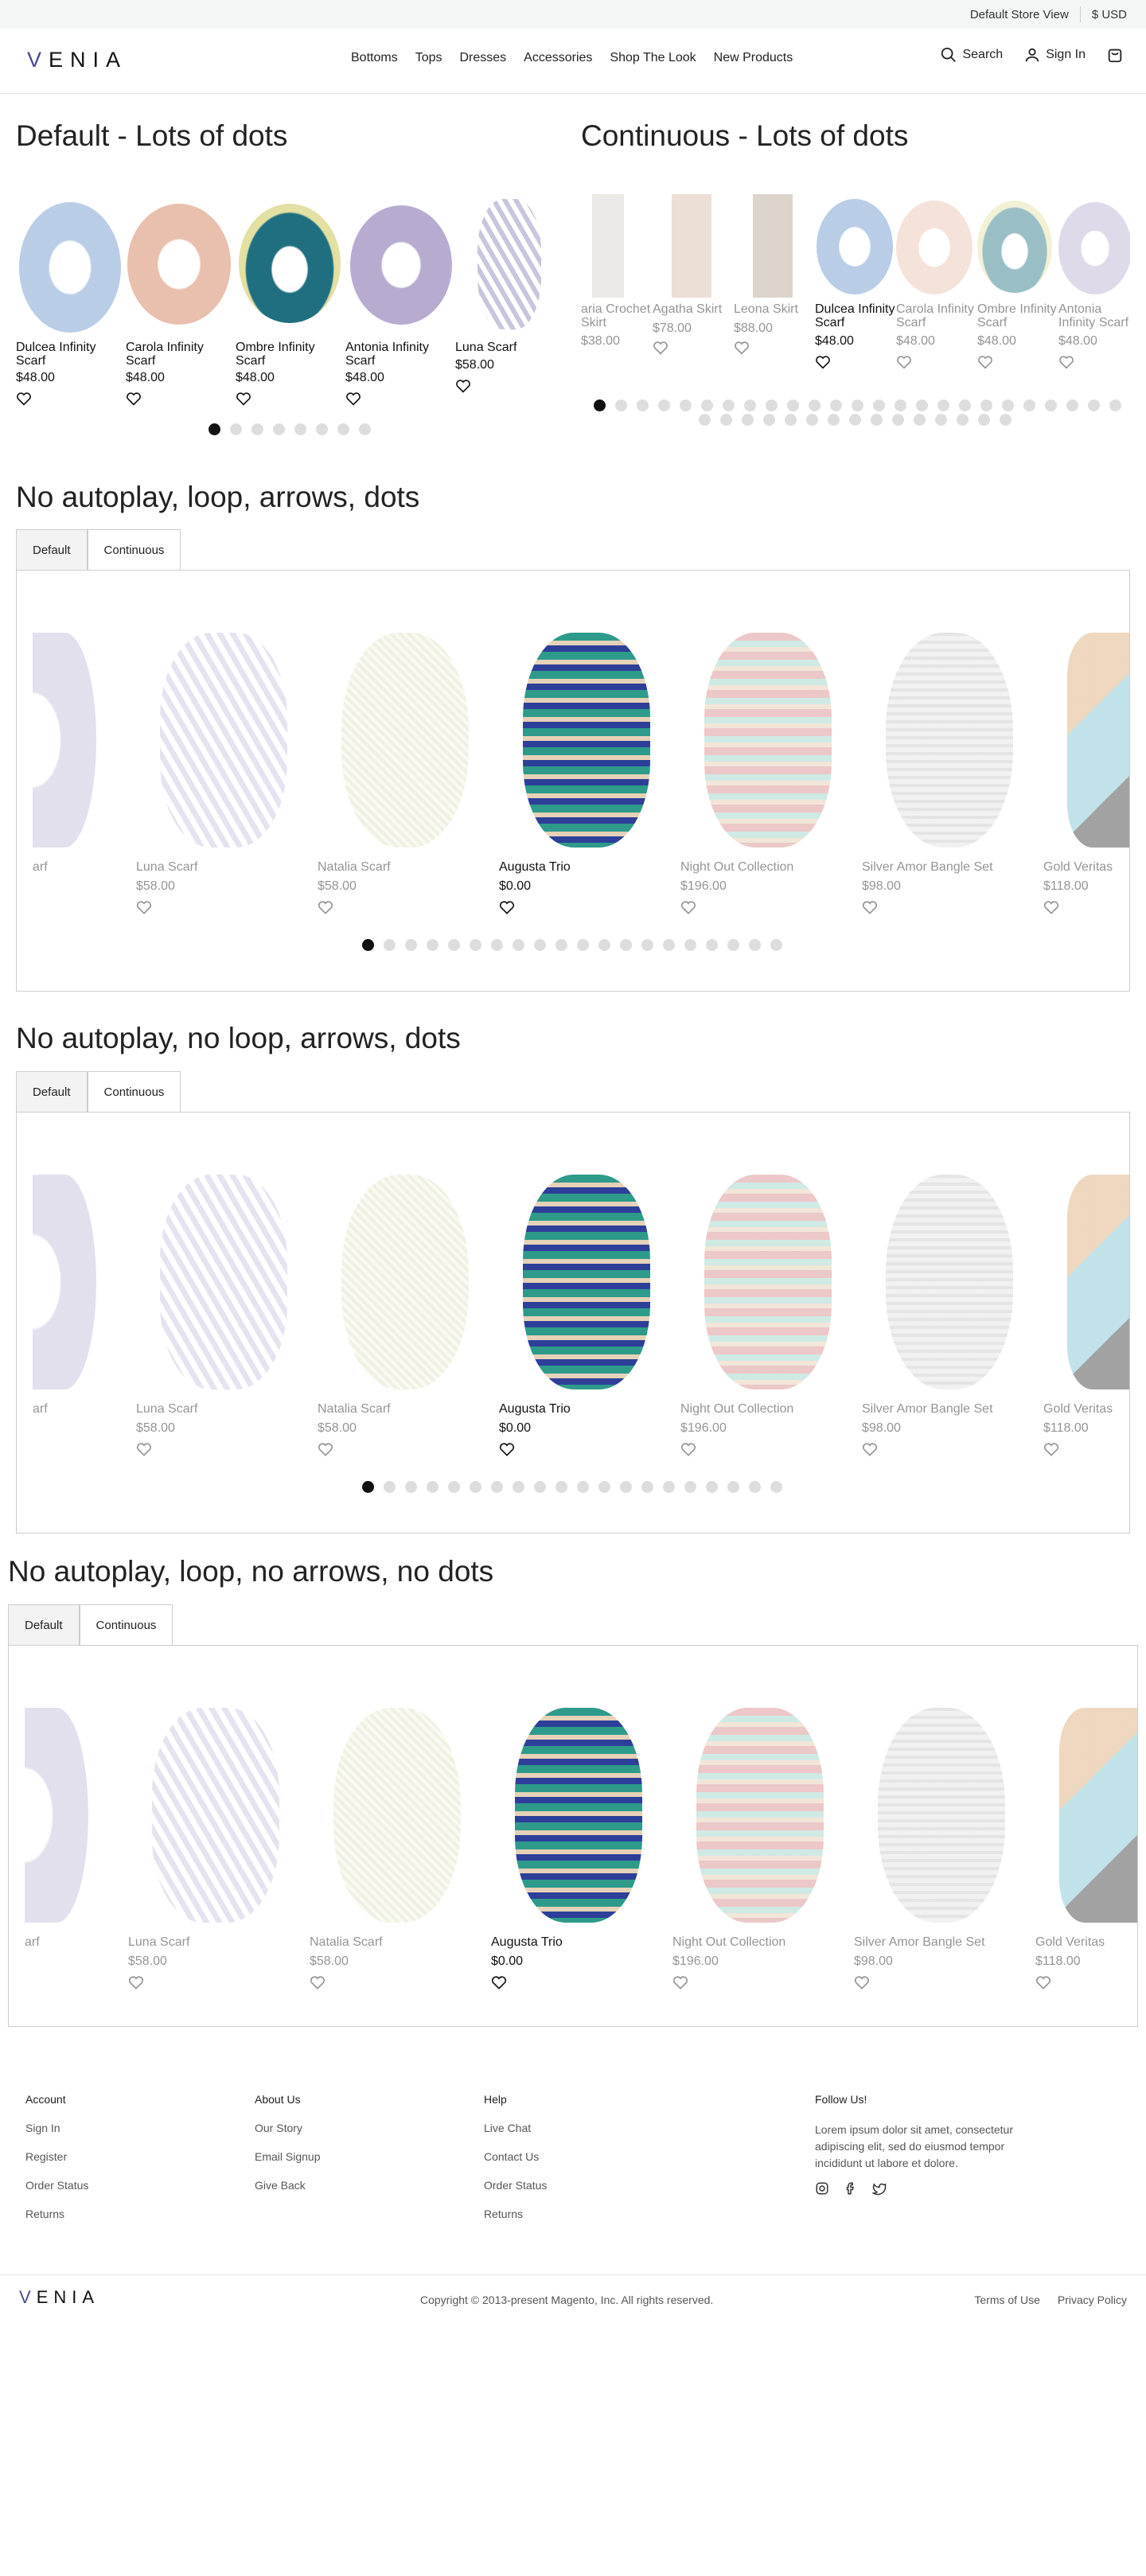  What do you see at coordinates (59, 2297) in the screenshot?
I see `footer-logo: VENIA` at bounding box center [59, 2297].